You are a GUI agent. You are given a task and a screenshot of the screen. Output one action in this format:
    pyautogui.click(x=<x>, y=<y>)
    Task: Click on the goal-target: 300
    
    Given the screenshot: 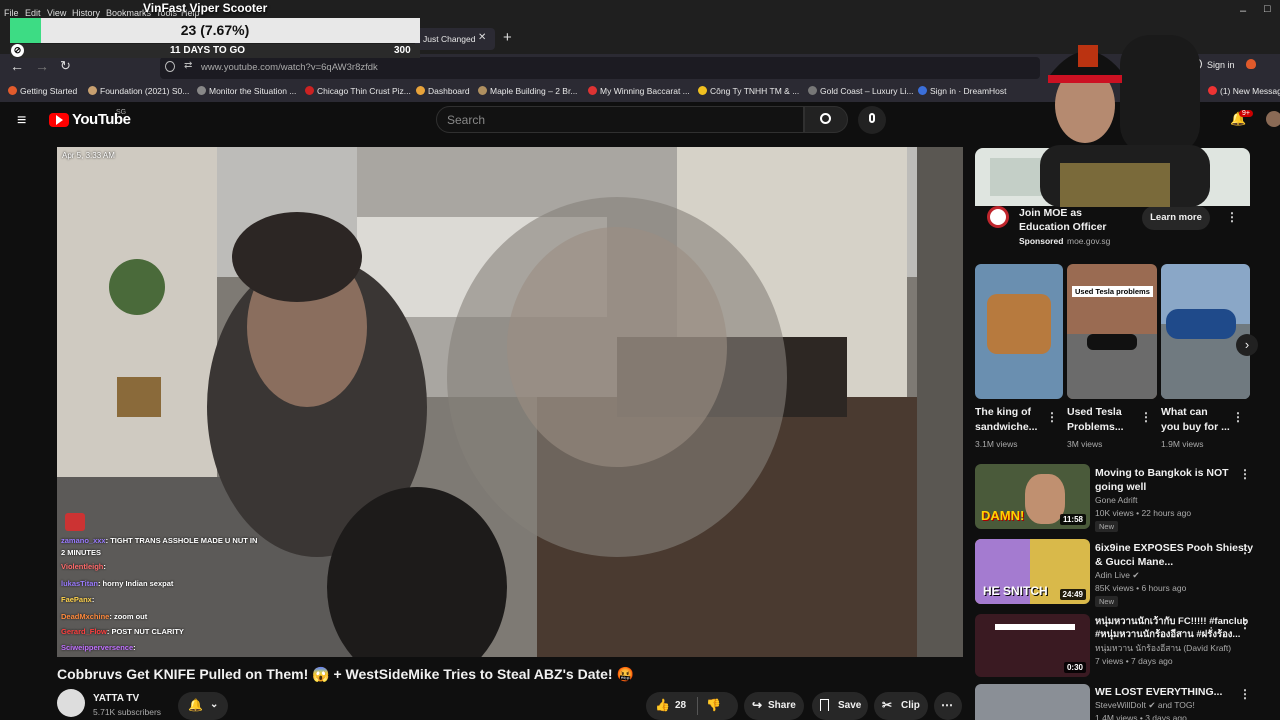 What is the action you would take?
    pyautogui.click(x=402, y=50)
    